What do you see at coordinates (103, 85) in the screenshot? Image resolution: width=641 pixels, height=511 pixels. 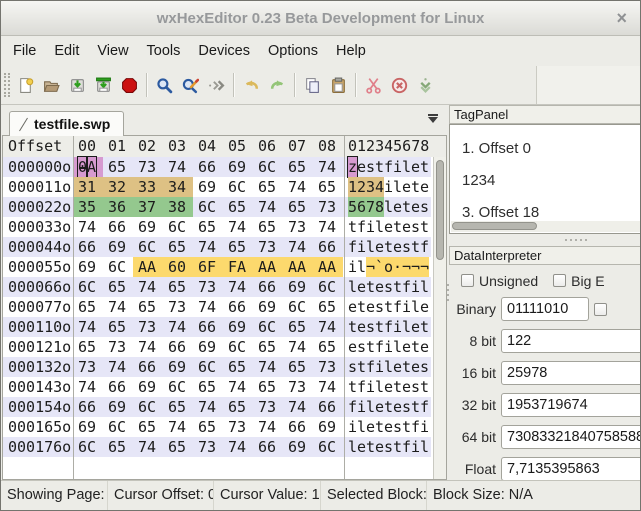 I see `save-as-button` at bounding box center [103, 85].